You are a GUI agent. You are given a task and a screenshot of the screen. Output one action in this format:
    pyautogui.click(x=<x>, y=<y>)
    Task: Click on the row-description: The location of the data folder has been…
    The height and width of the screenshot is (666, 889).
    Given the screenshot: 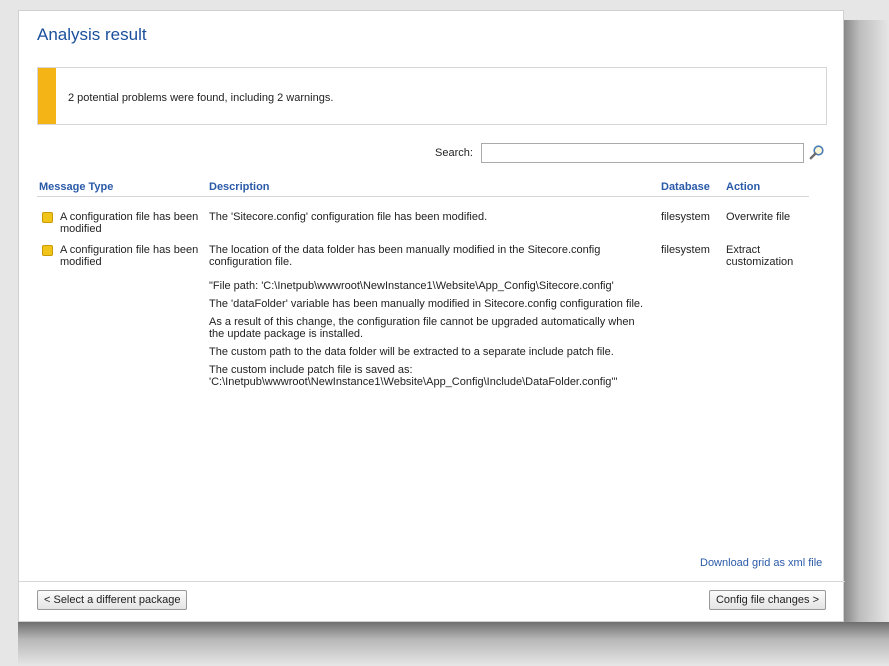 What is the action you would take?
    pyautogui.click(x=405, y=256)
    